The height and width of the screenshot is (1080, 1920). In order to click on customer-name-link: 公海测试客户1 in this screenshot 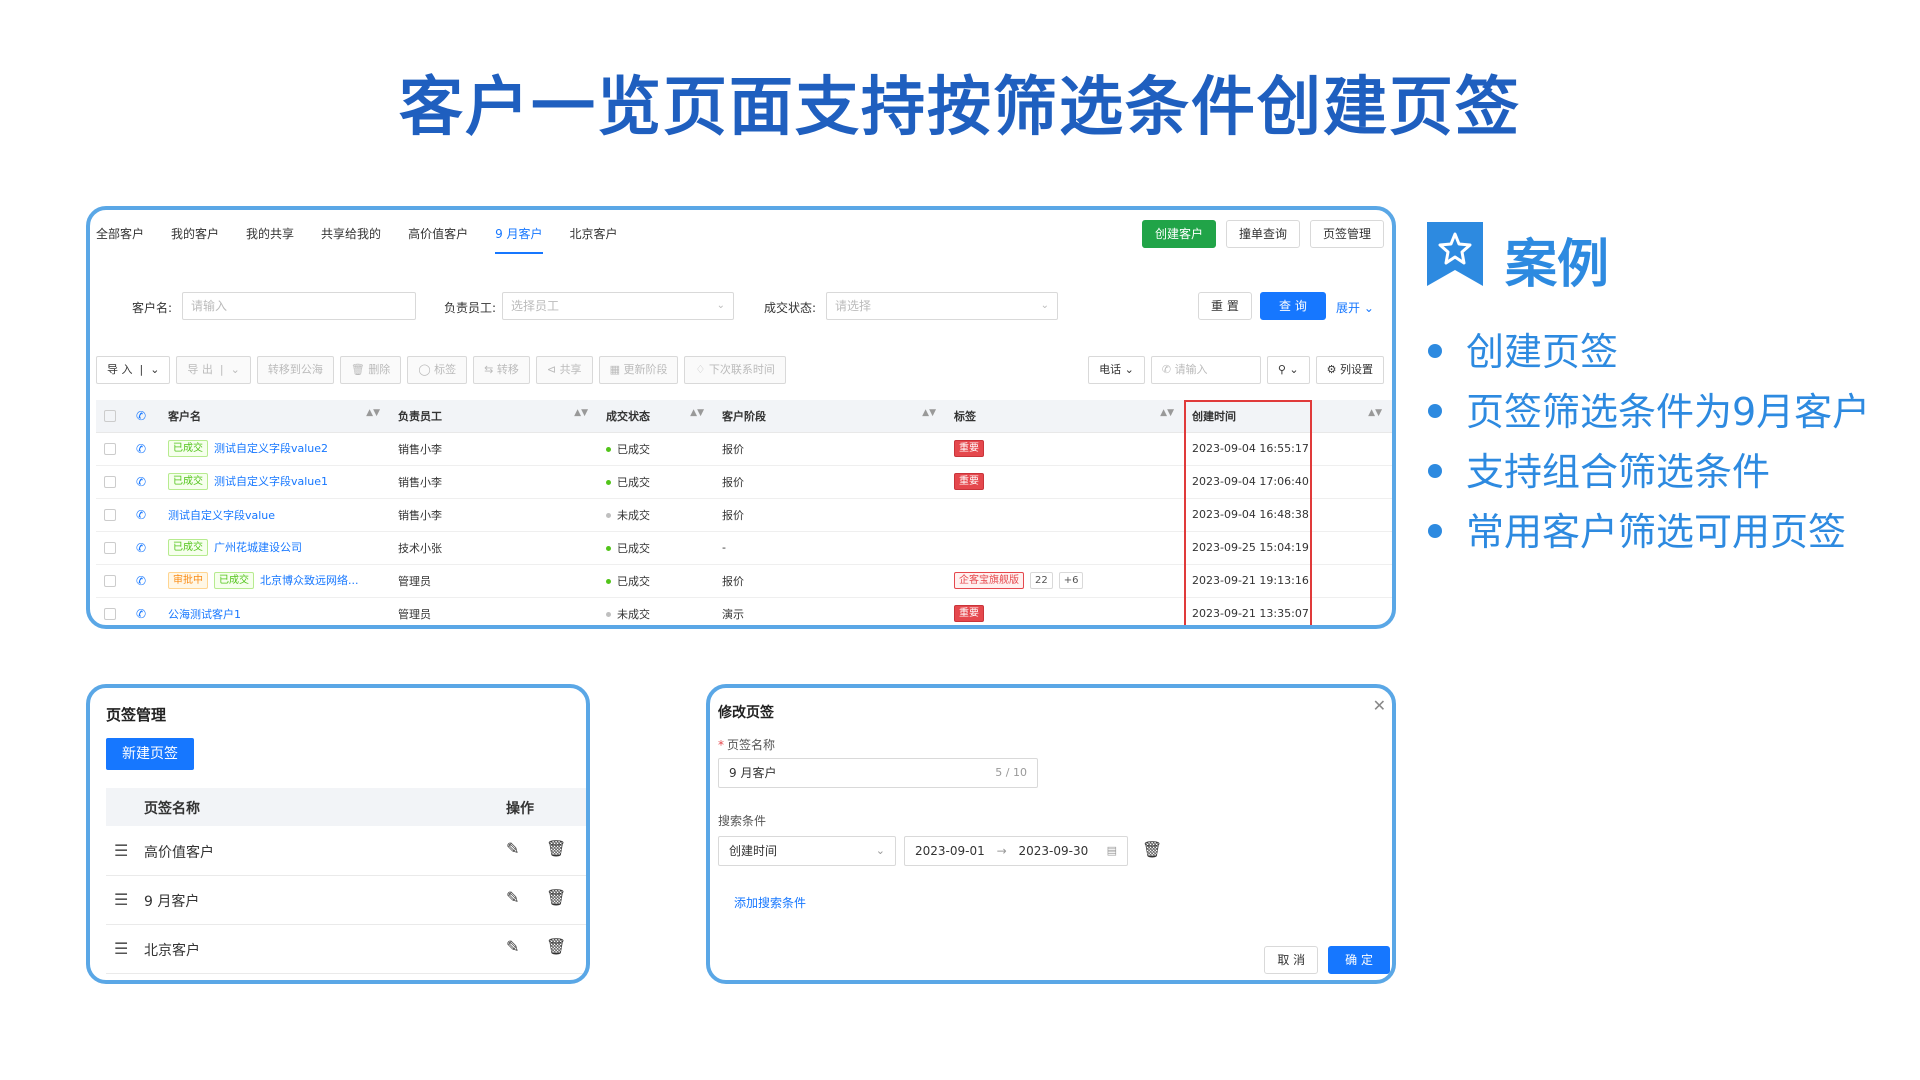, I will do `click(204, 614)`.